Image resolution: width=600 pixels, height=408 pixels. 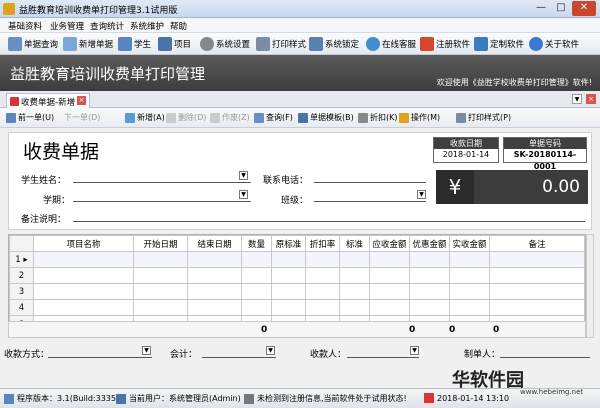 What do you see at coordinates (584, 8) in the screenshot?
I see `close-button: ✕` at bounding box center [584, 8].